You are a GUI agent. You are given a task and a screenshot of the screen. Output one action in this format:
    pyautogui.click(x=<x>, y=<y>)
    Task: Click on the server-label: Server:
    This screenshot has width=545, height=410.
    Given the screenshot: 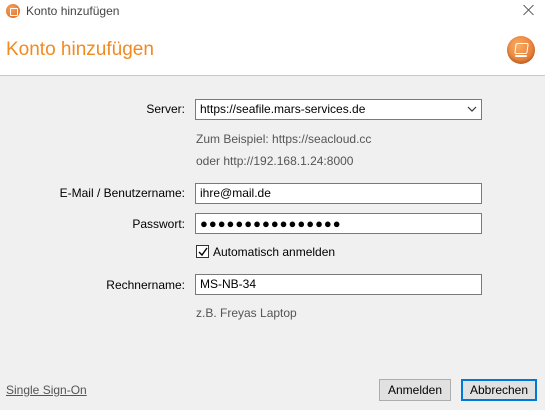 What is the action you would take?
    pyautogui.click(x=165, y=109)
    